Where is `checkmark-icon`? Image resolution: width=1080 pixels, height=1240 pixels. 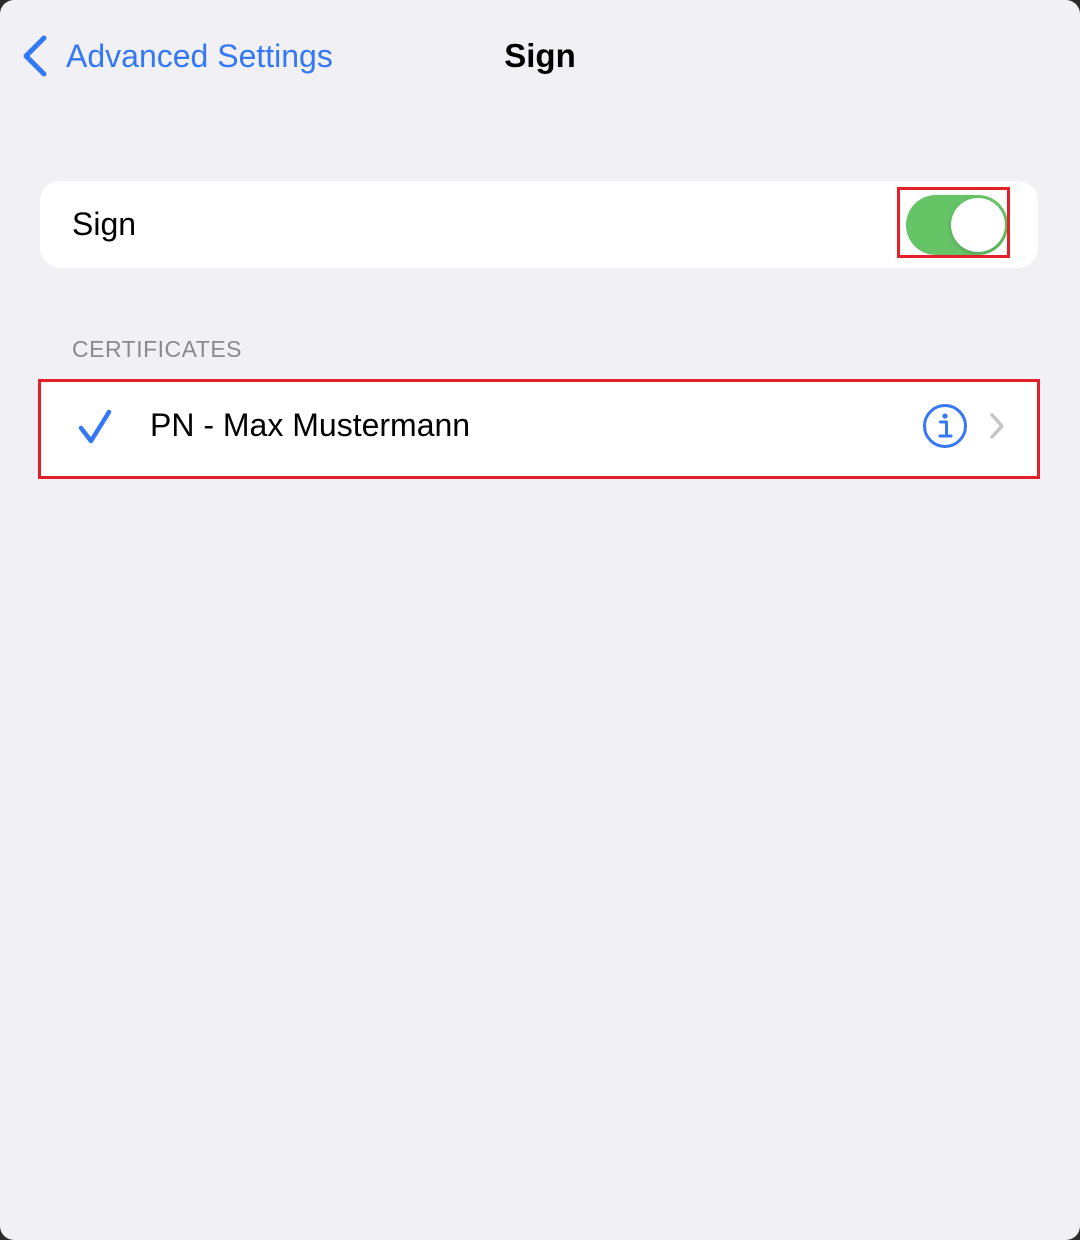 checkmark-icon is located at coordinates (95, 427).